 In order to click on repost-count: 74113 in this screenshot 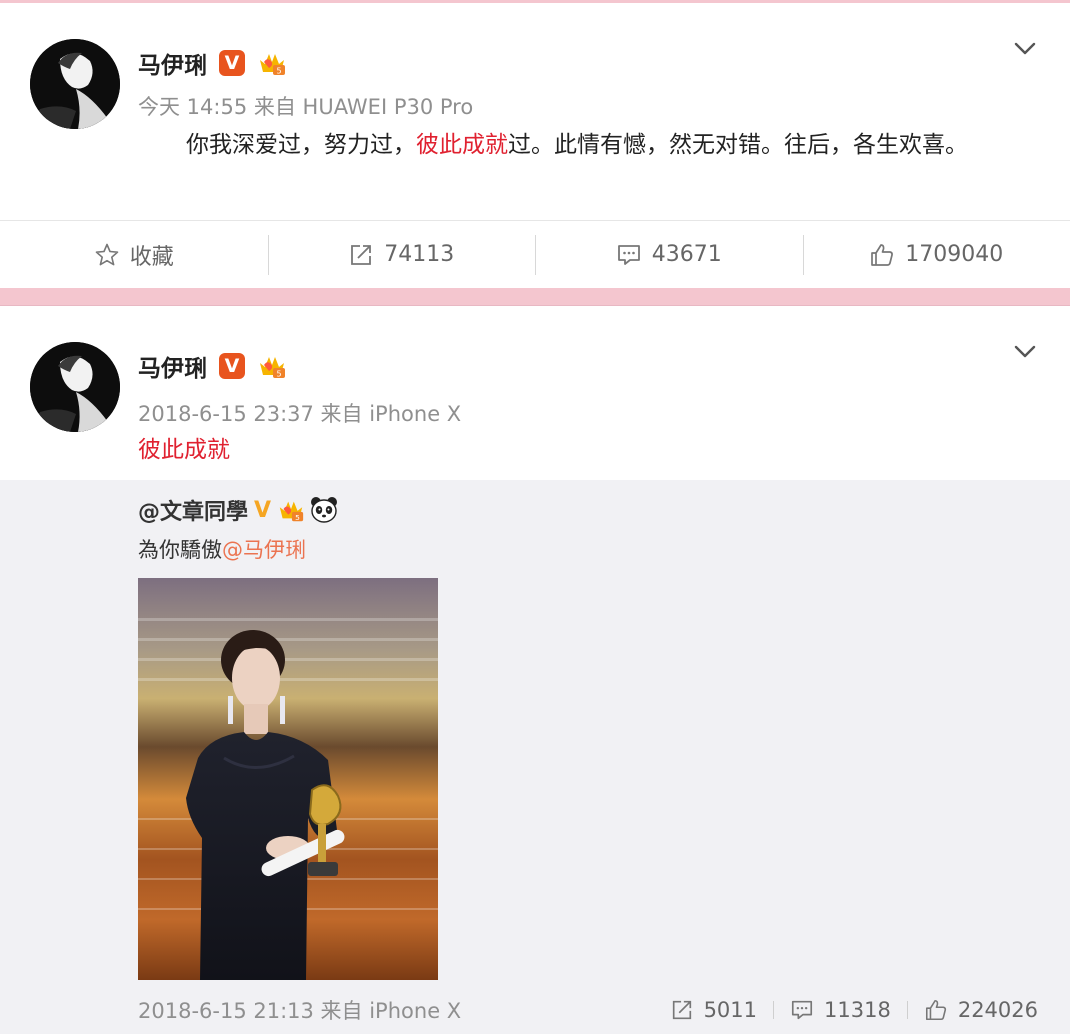, I will do `click(419, 254)`.